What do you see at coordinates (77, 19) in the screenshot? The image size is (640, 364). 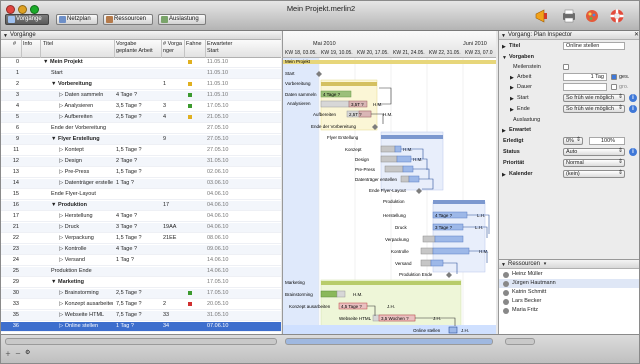 I see `tab-netzplan: Netzplan` at bounding box center [77, 19].